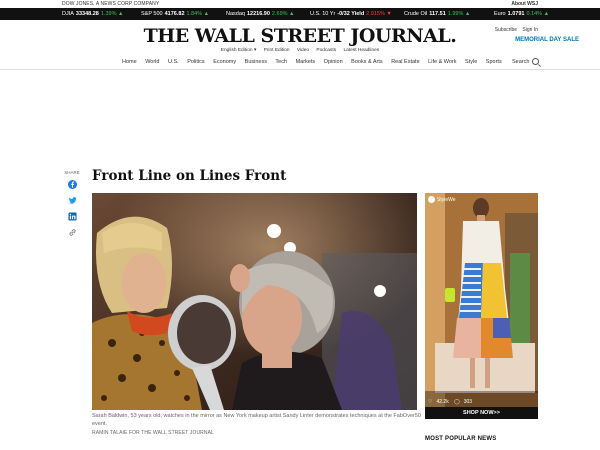  I want to click on about-link: About WSJ, so click(524, 4).